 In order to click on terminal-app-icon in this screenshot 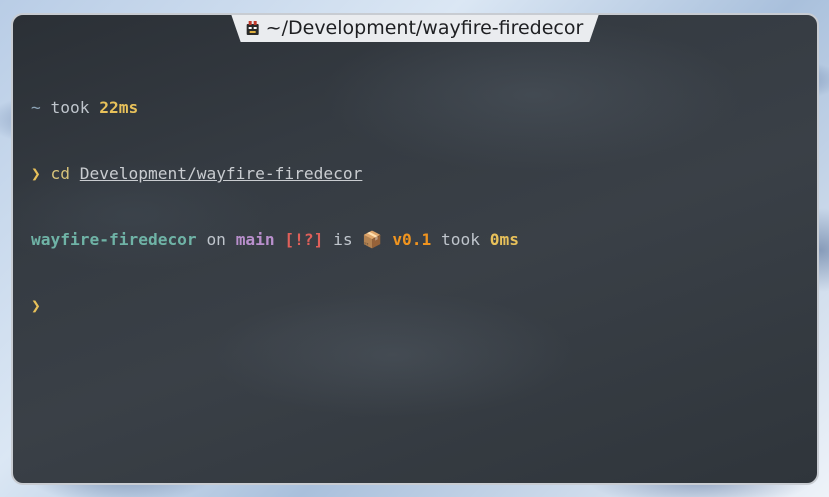, I will do `click(253, 28)`.